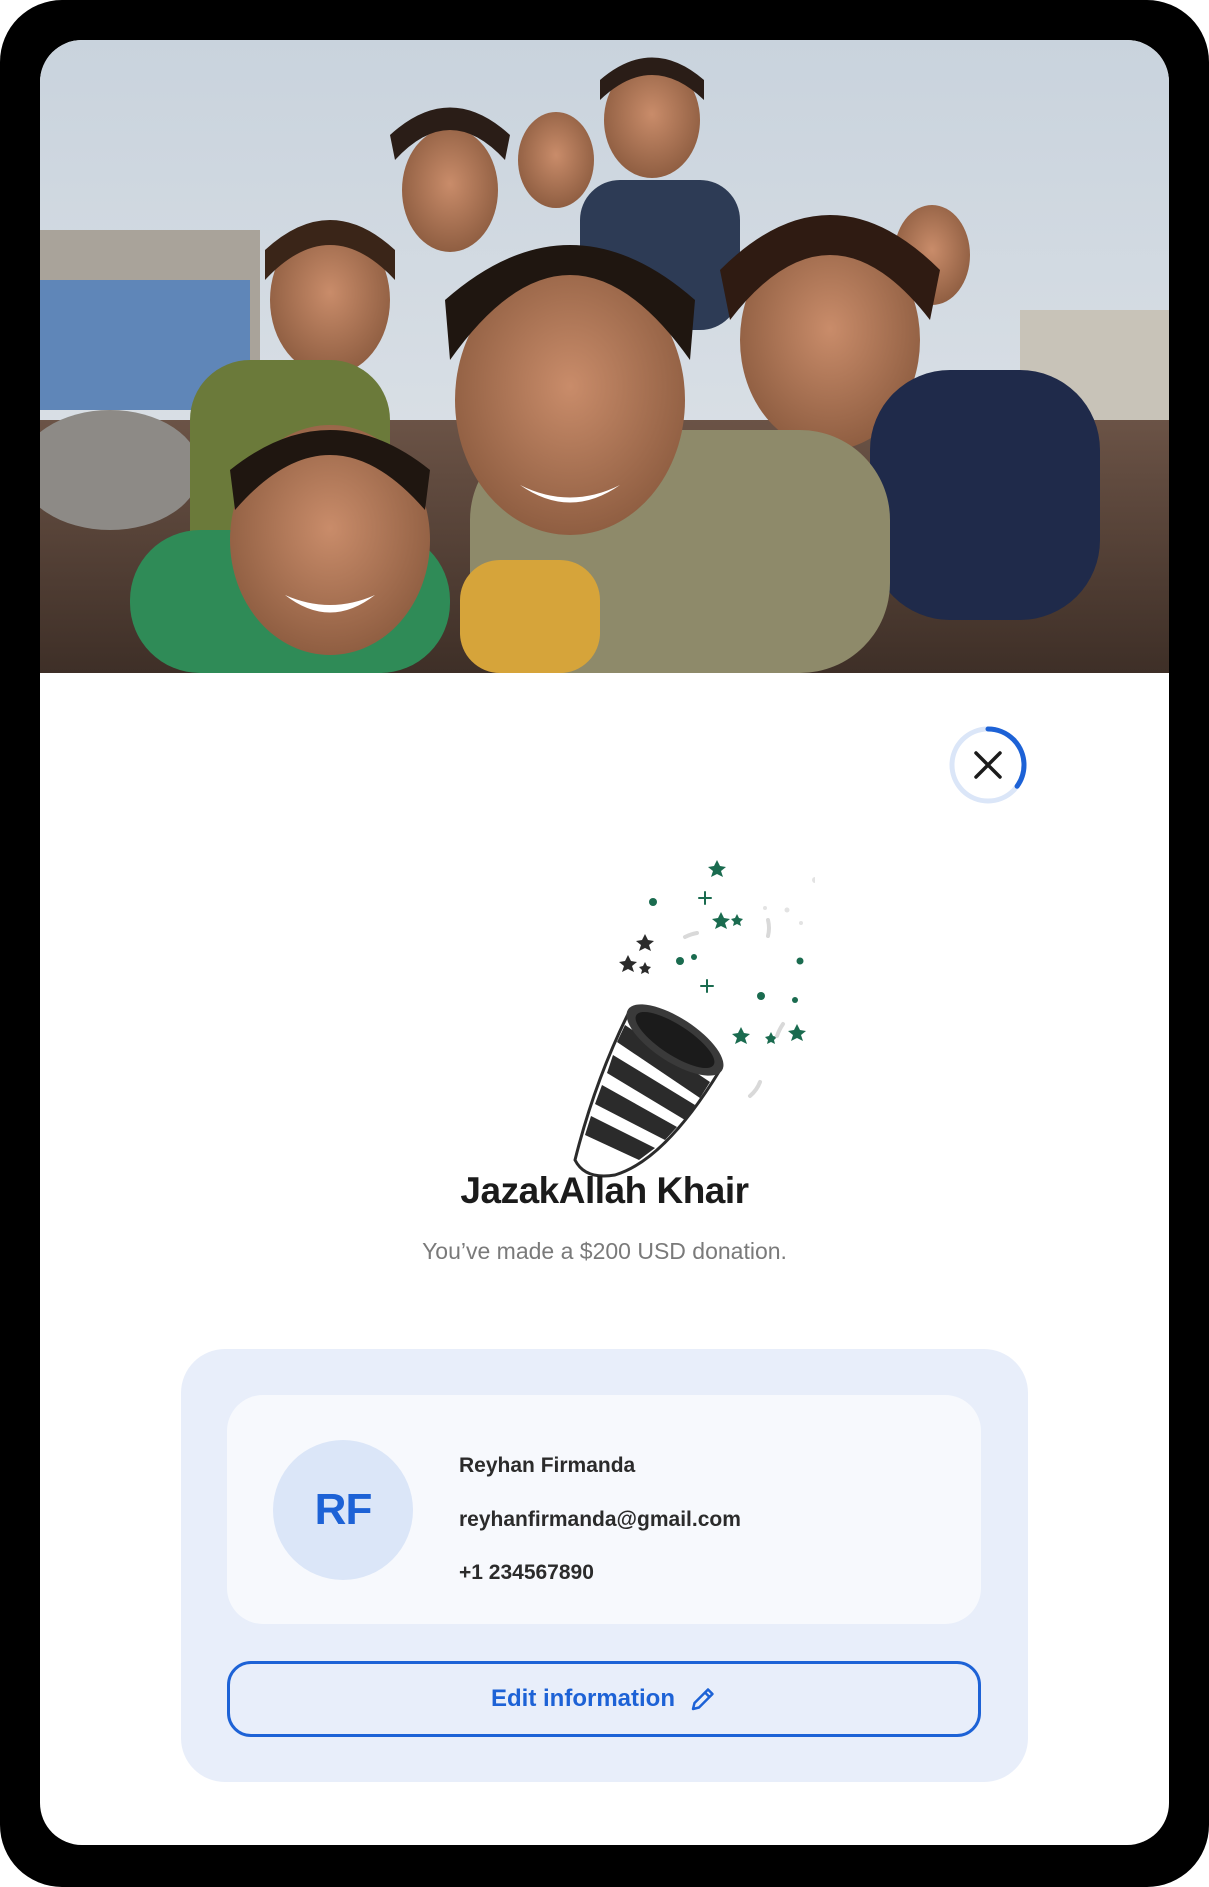  I want to click on close-icon, so click(988, 765).